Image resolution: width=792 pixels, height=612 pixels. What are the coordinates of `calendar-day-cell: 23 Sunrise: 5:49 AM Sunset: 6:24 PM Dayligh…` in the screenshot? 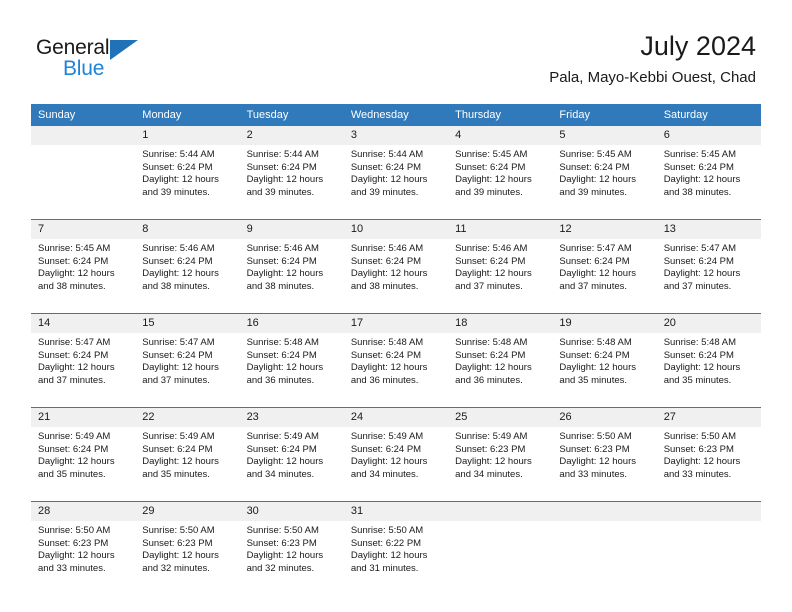 It's located at (291, 450).